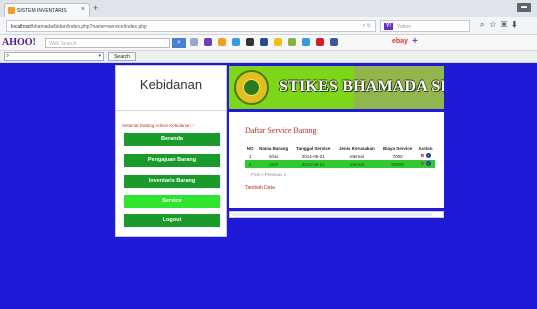  I want to click on window-control-button: ▬, so click(524, 7).